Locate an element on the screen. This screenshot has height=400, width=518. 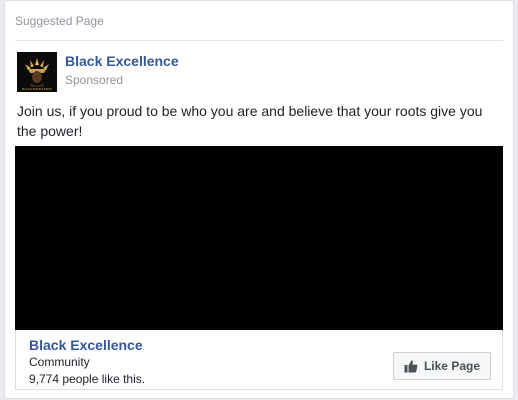
avatar-image is located at coordinates (37, 72).